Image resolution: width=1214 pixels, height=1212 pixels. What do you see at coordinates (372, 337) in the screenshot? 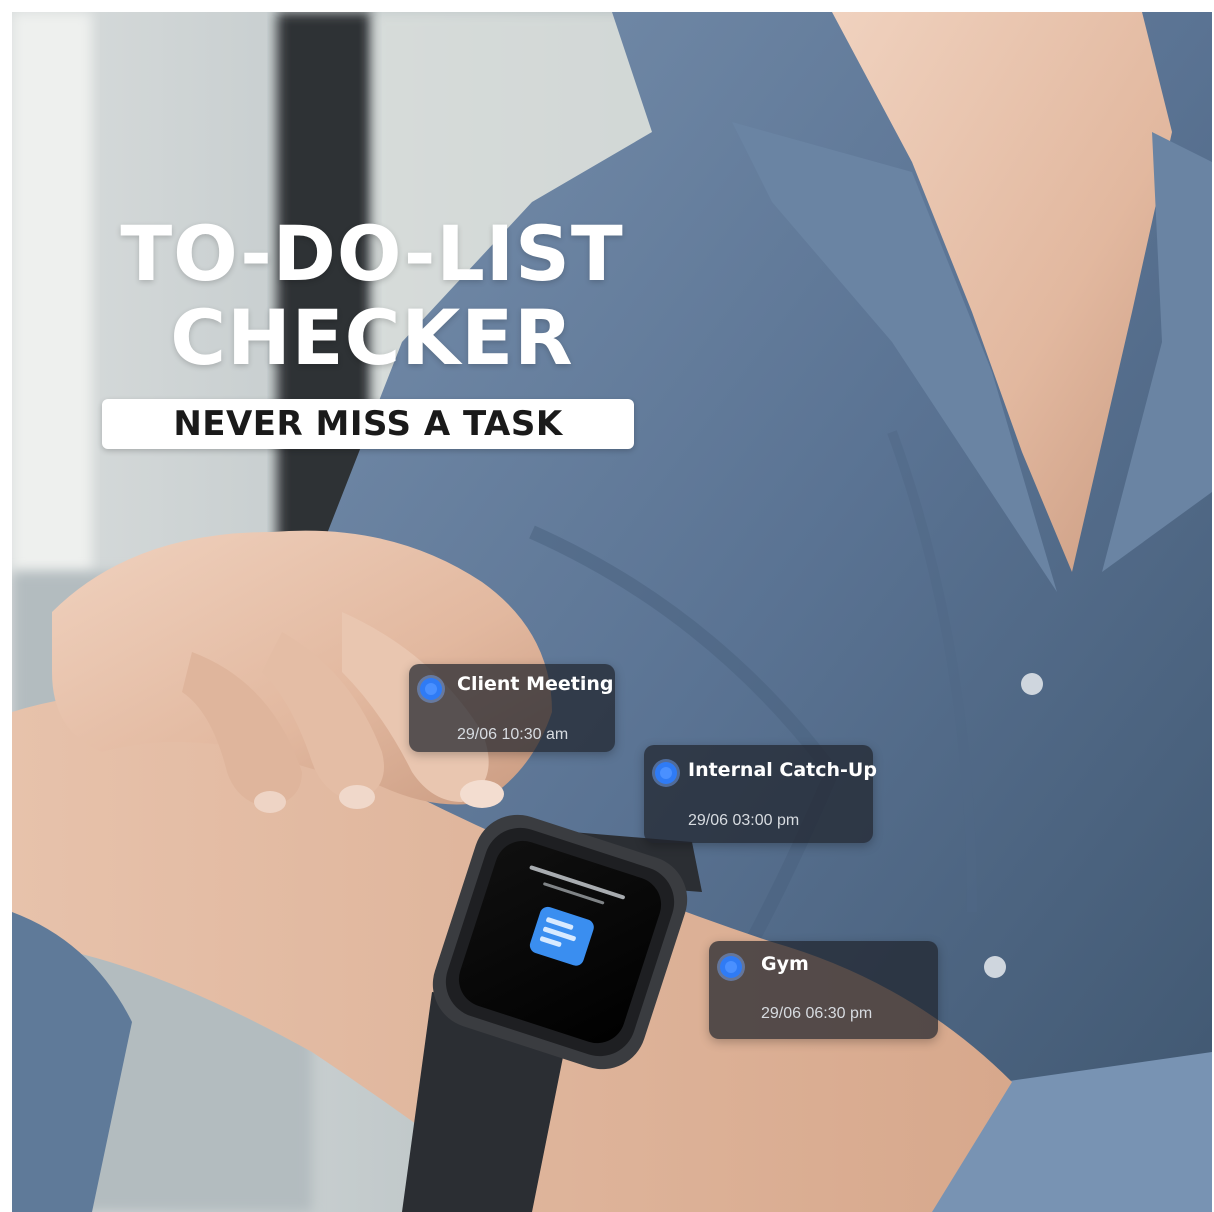
I see `headline-line-2: CHECKER` at bounding box center [372, 337].